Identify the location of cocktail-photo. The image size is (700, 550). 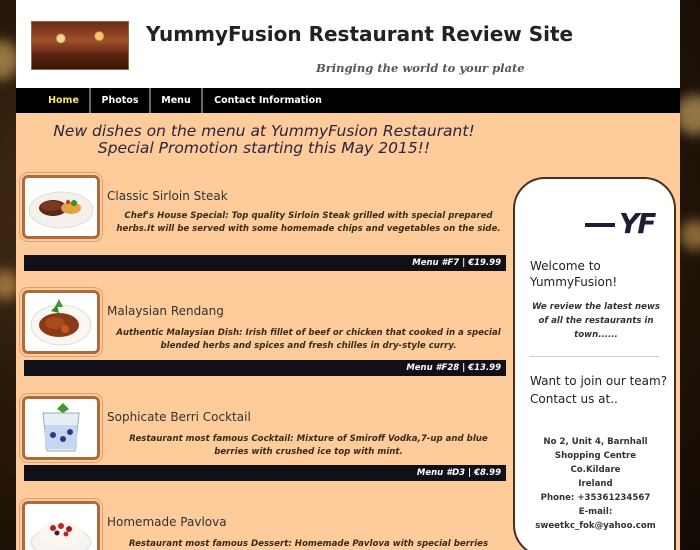
(61, 428).